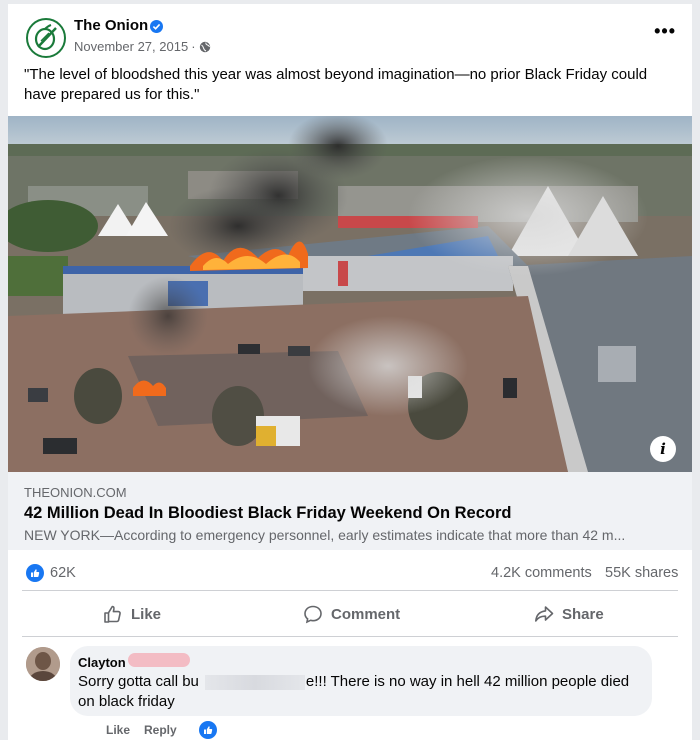 This screenshot has width=700, height=740. I want to click on comment-reply-button: Reply, so click(160, 730).